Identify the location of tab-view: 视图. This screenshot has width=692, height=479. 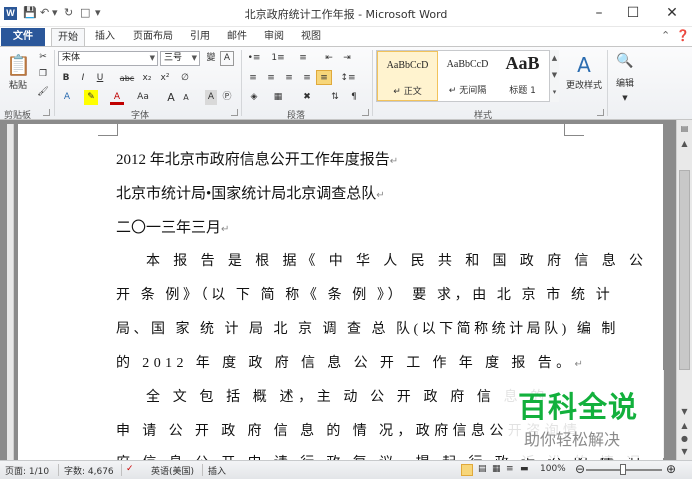
(311, 37).